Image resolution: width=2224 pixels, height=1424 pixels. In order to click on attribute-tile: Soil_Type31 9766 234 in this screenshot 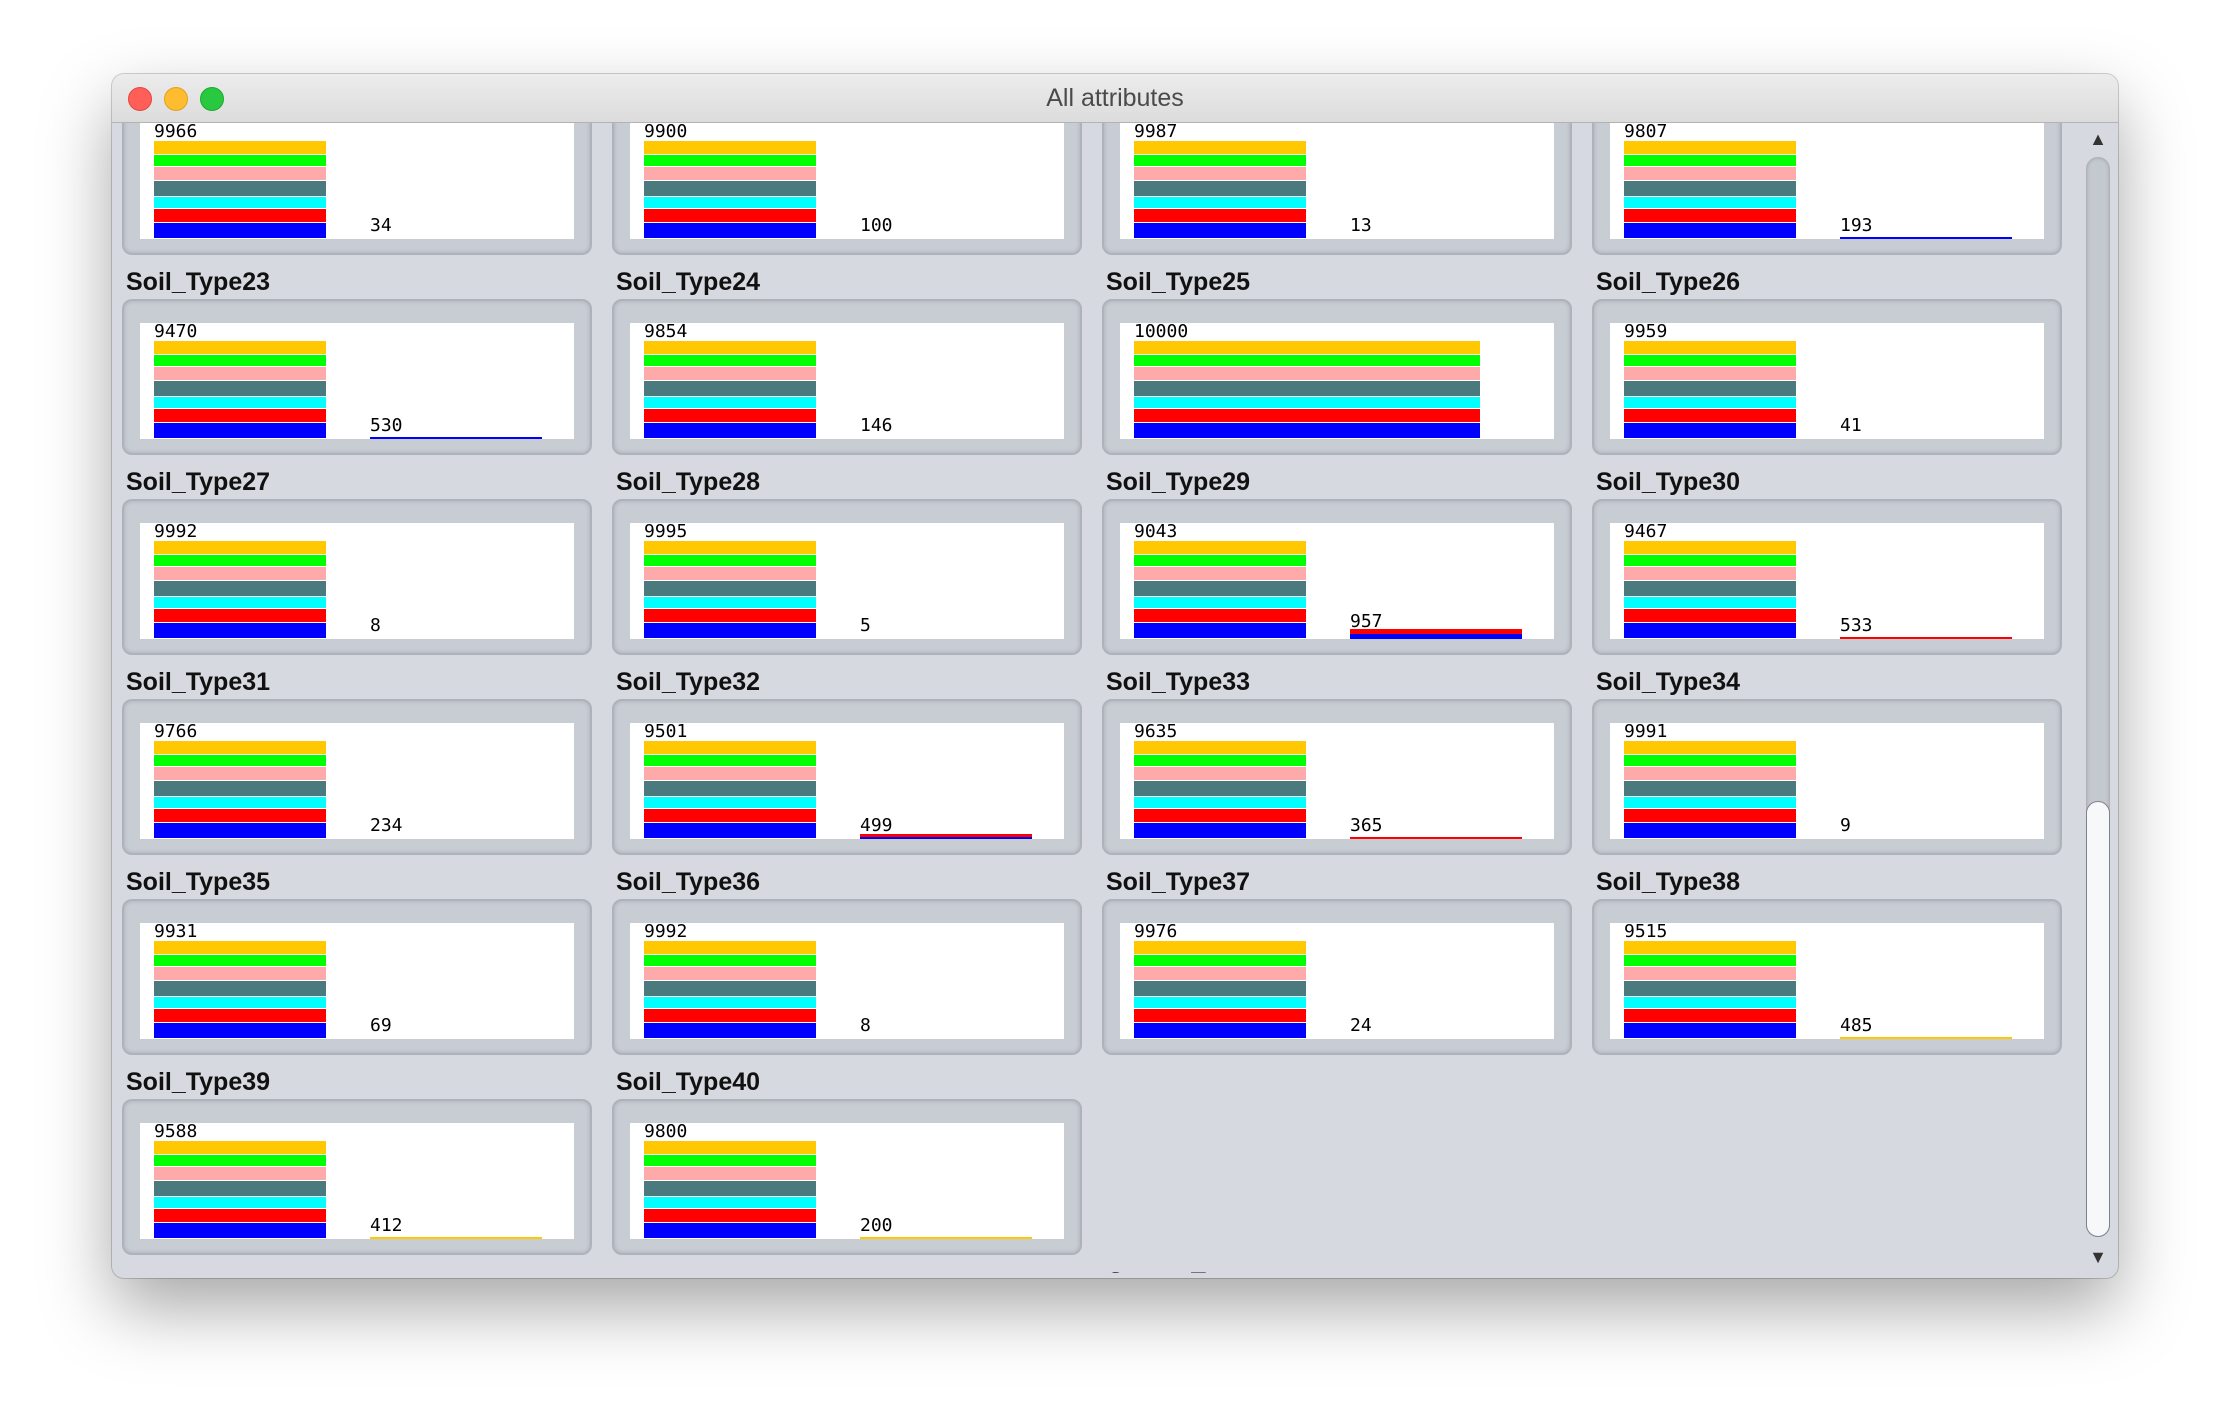, I will do `click(358, 762)`.